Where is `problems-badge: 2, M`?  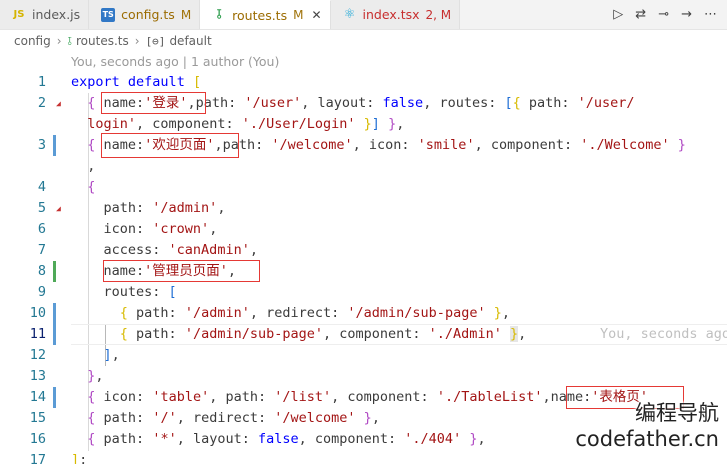
problems-badge: 2, M is located at coordinates (438, 14).